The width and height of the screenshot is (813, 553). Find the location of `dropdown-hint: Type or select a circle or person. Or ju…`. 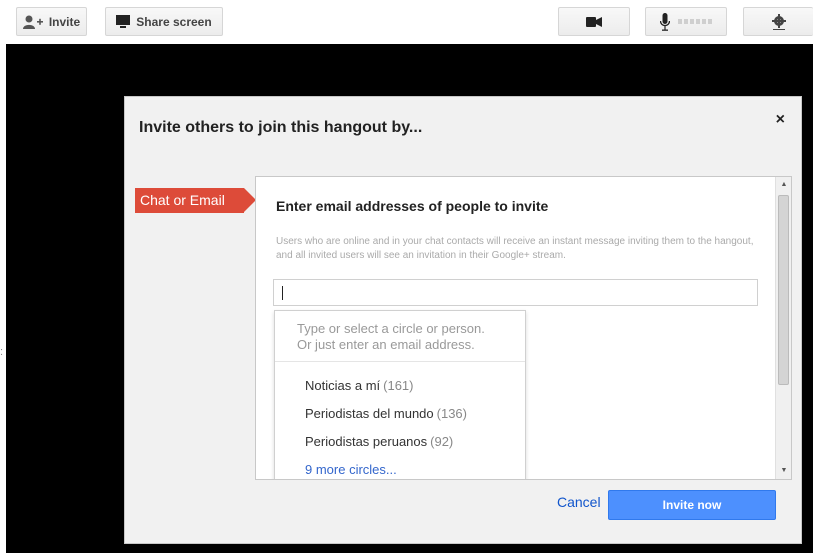

dropdown-hint: Type or select a circle or person. Or ju… is located at coordinates (400, 336).